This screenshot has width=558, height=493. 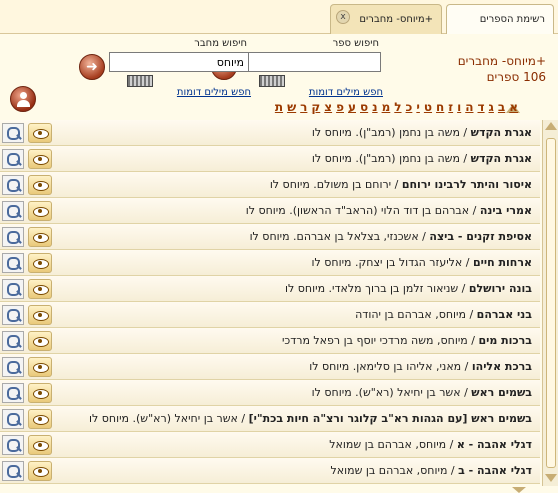 I want to click on alphabet-letter: ח, so click(x=440, y=108).